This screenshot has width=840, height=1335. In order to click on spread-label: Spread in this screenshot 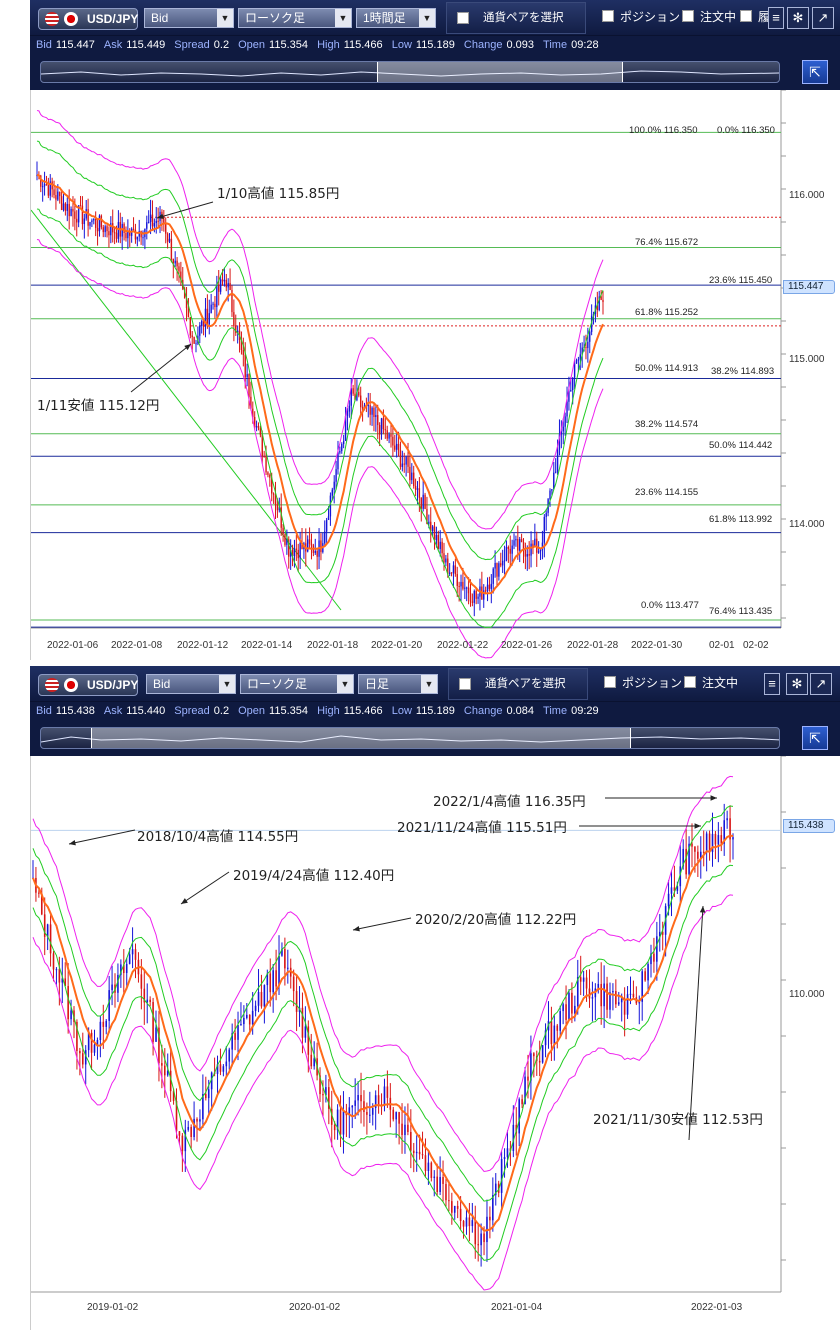, I will do `click(192, 711)`.